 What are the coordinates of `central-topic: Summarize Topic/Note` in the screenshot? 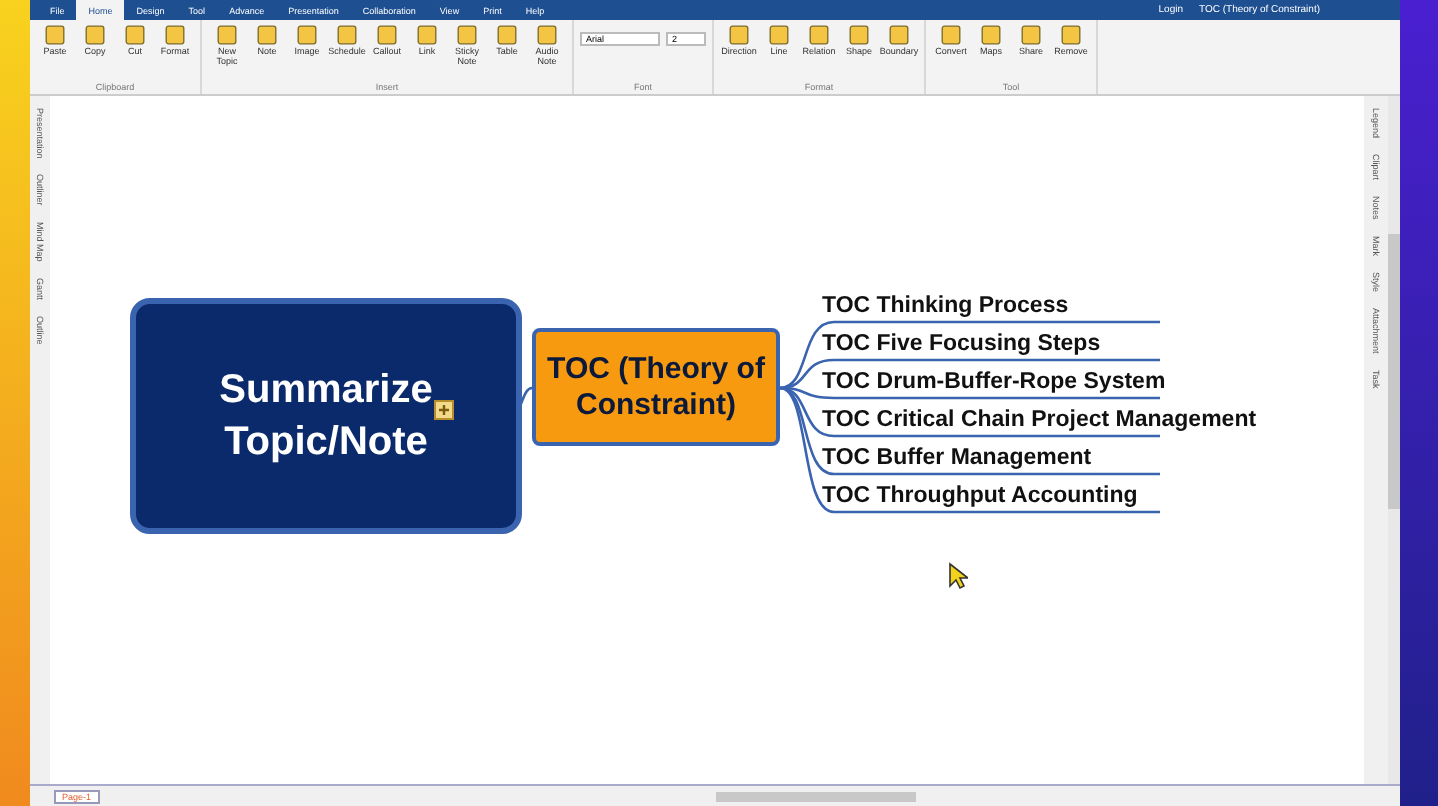 It's located at (326, 416).